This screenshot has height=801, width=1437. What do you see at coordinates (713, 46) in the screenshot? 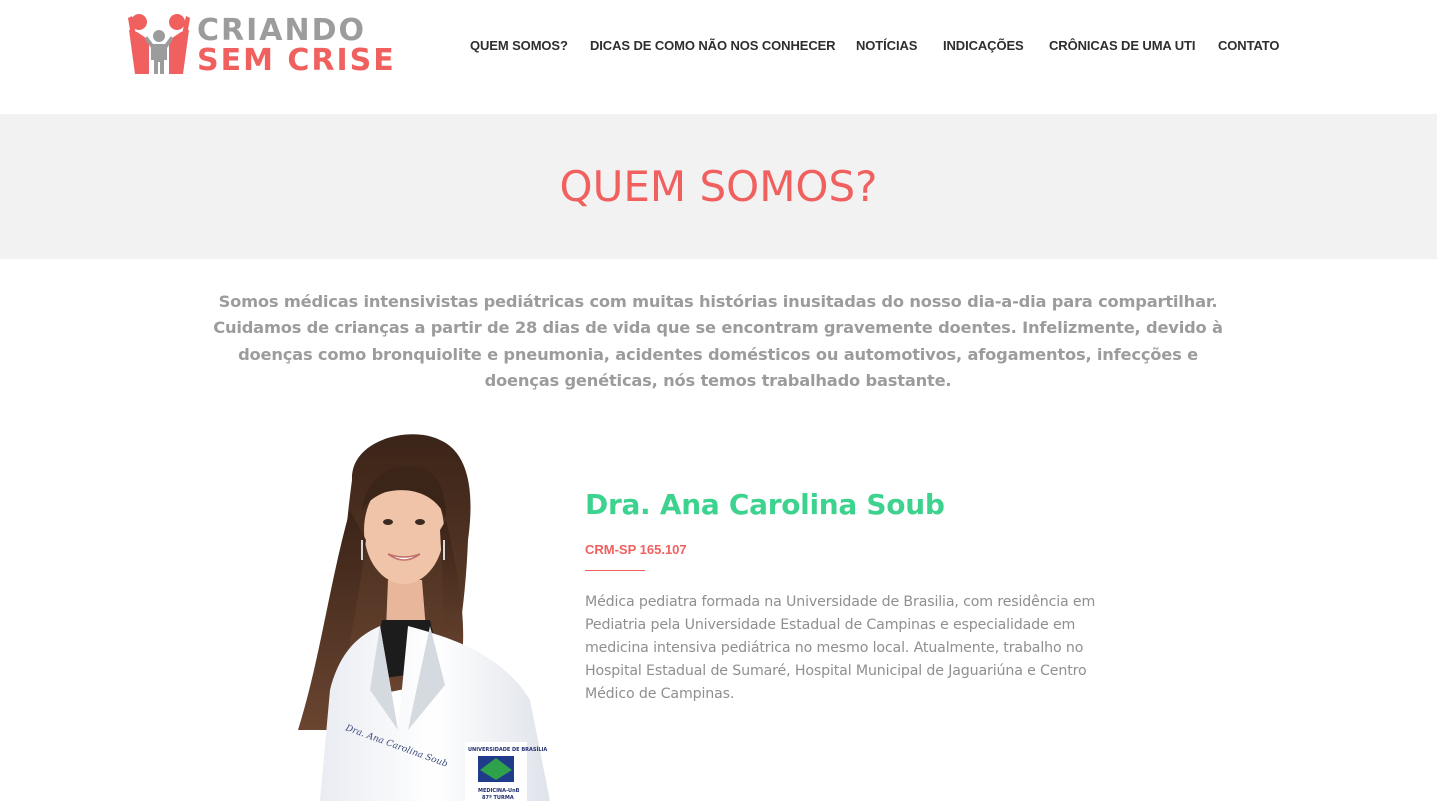
I see `nav-item-dicas: DICAS DE COMO NÃO NOS CONHECER` at bounding box center [713, 46].